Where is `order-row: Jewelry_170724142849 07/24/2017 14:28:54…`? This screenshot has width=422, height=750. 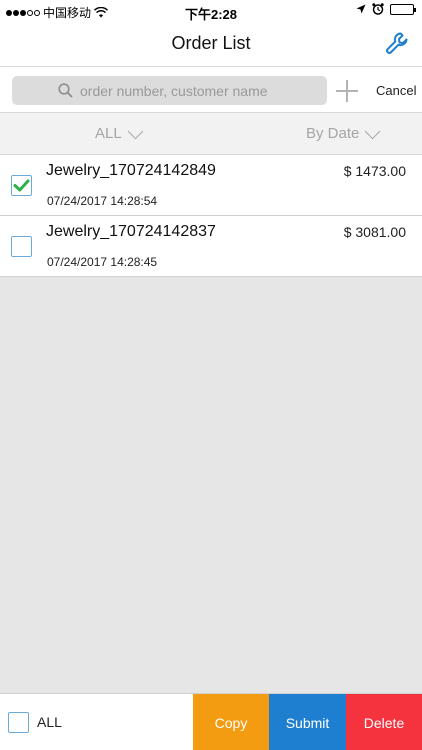
order-row: Jewelry_170724142849 07/24/2017 14:28:54… is located at coordinates (211, 185).